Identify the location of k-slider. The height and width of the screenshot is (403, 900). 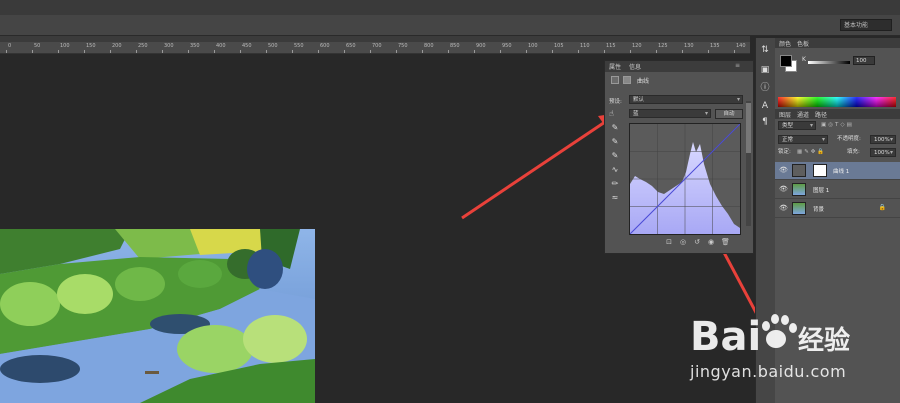
(829, 62).